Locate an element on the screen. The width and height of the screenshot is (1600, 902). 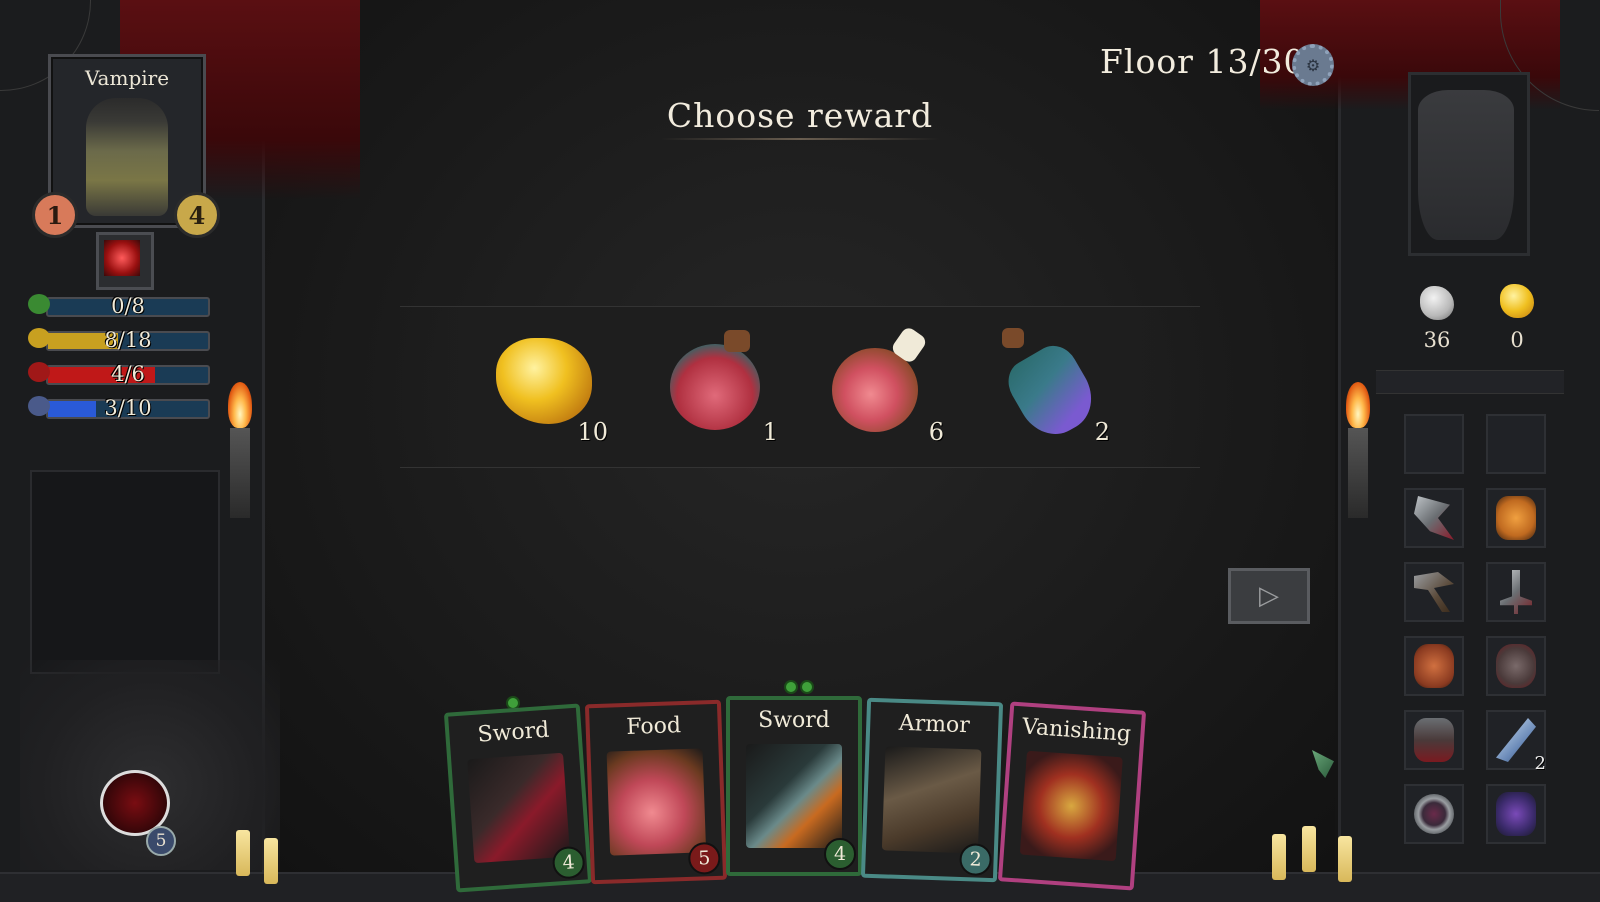
play-arrow-icon: ▷ is located at coordinates (1269, 596).